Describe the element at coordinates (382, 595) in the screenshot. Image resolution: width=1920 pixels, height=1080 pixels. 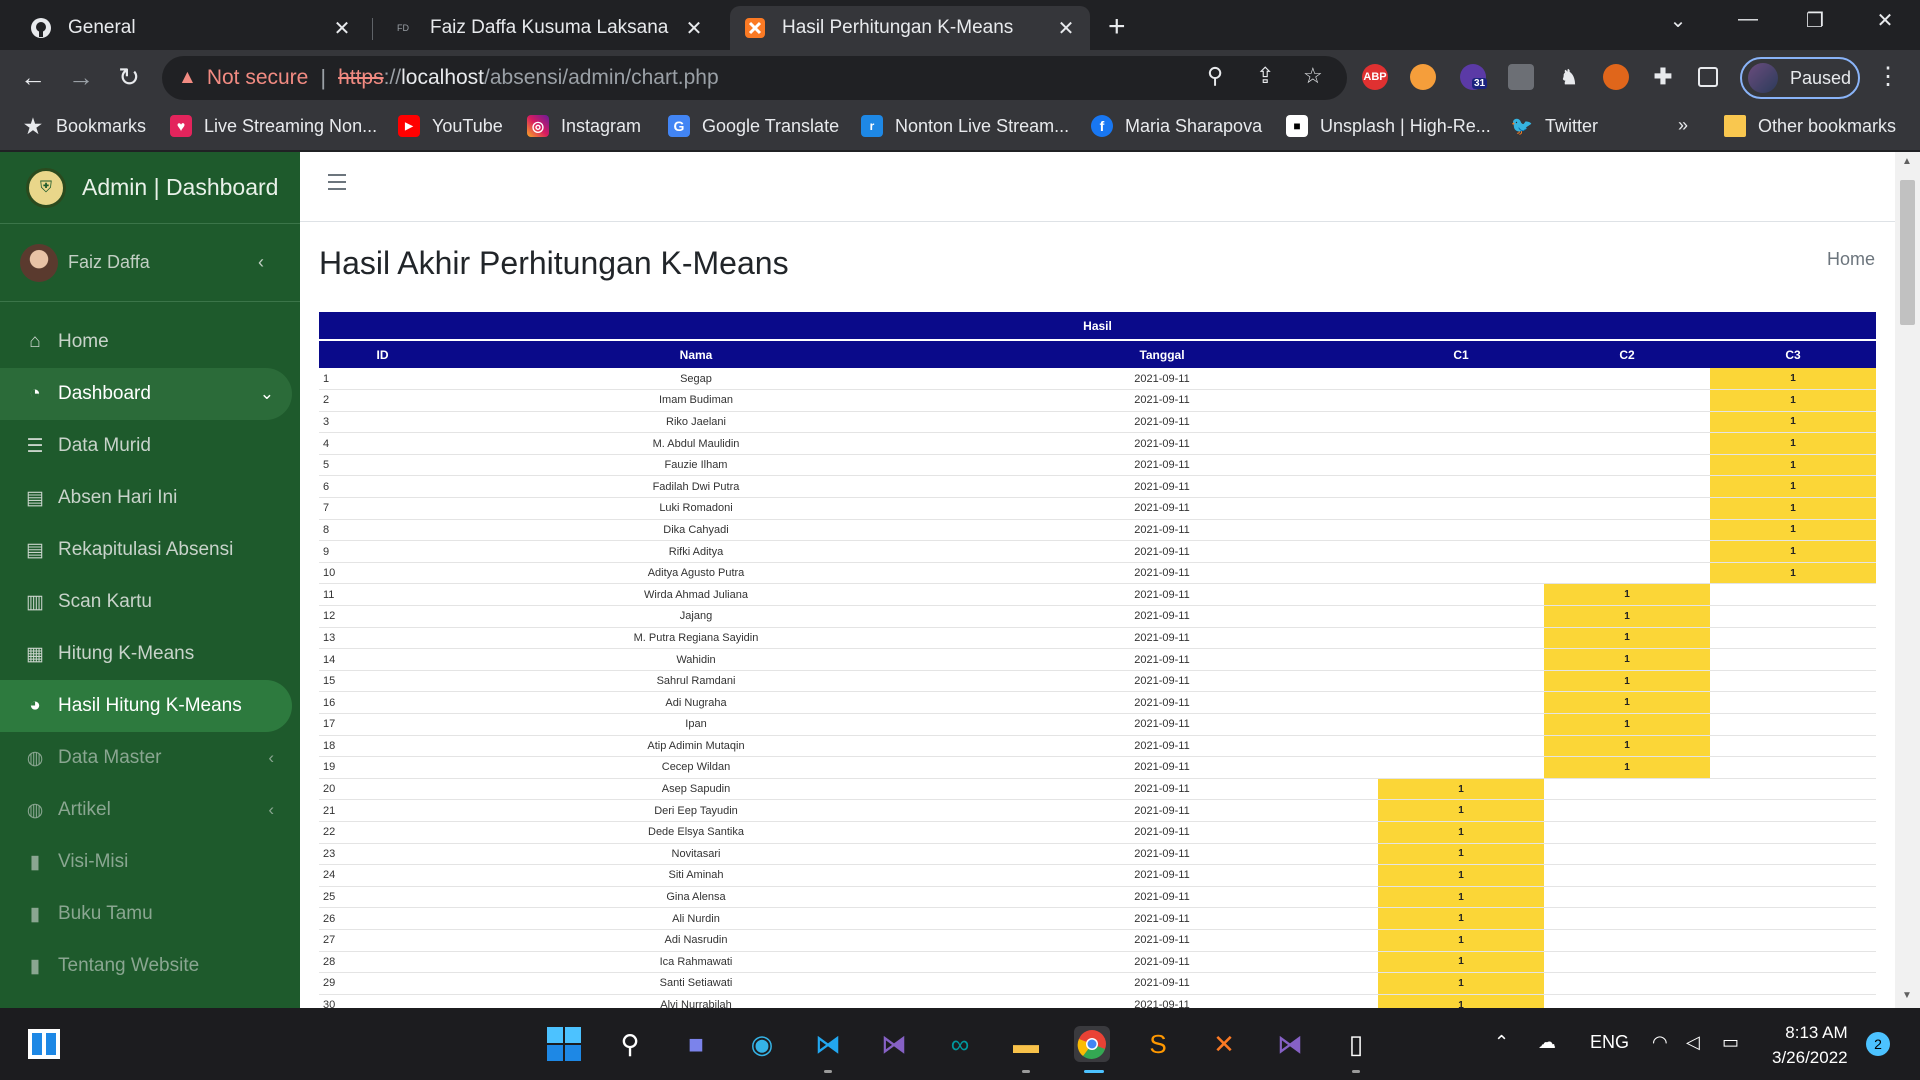
I see `cell-id: 11` at that location.